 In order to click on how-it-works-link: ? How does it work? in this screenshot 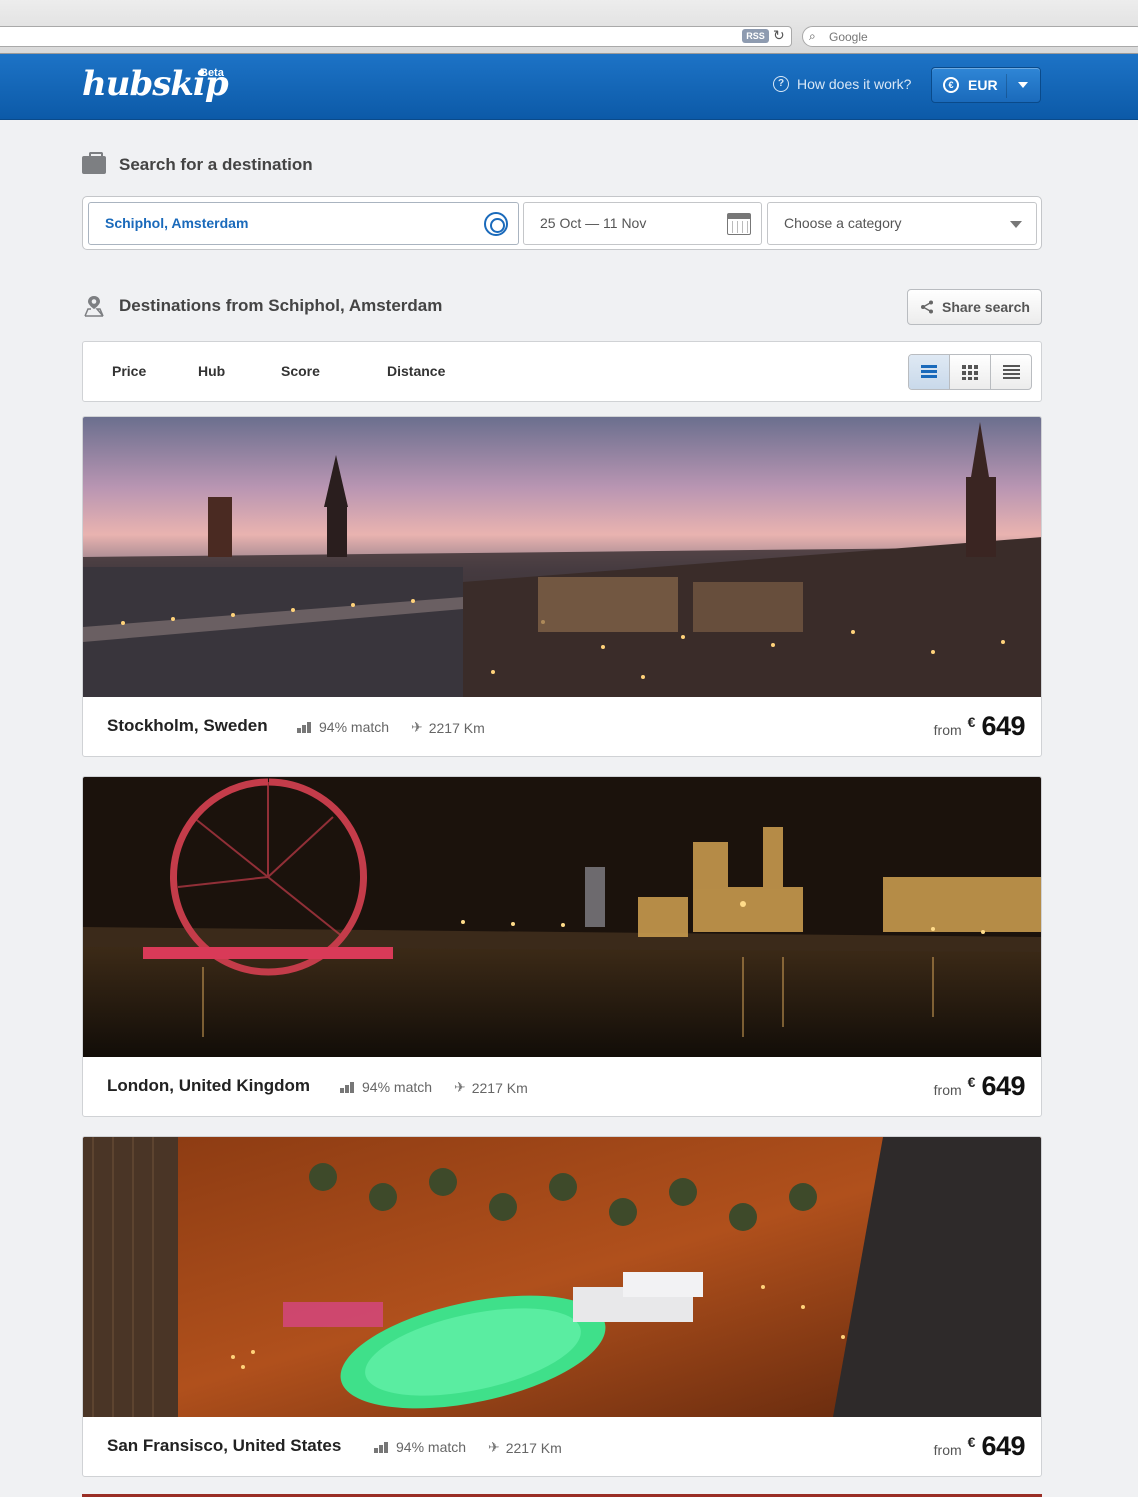, I will do `click(842, 84)`.